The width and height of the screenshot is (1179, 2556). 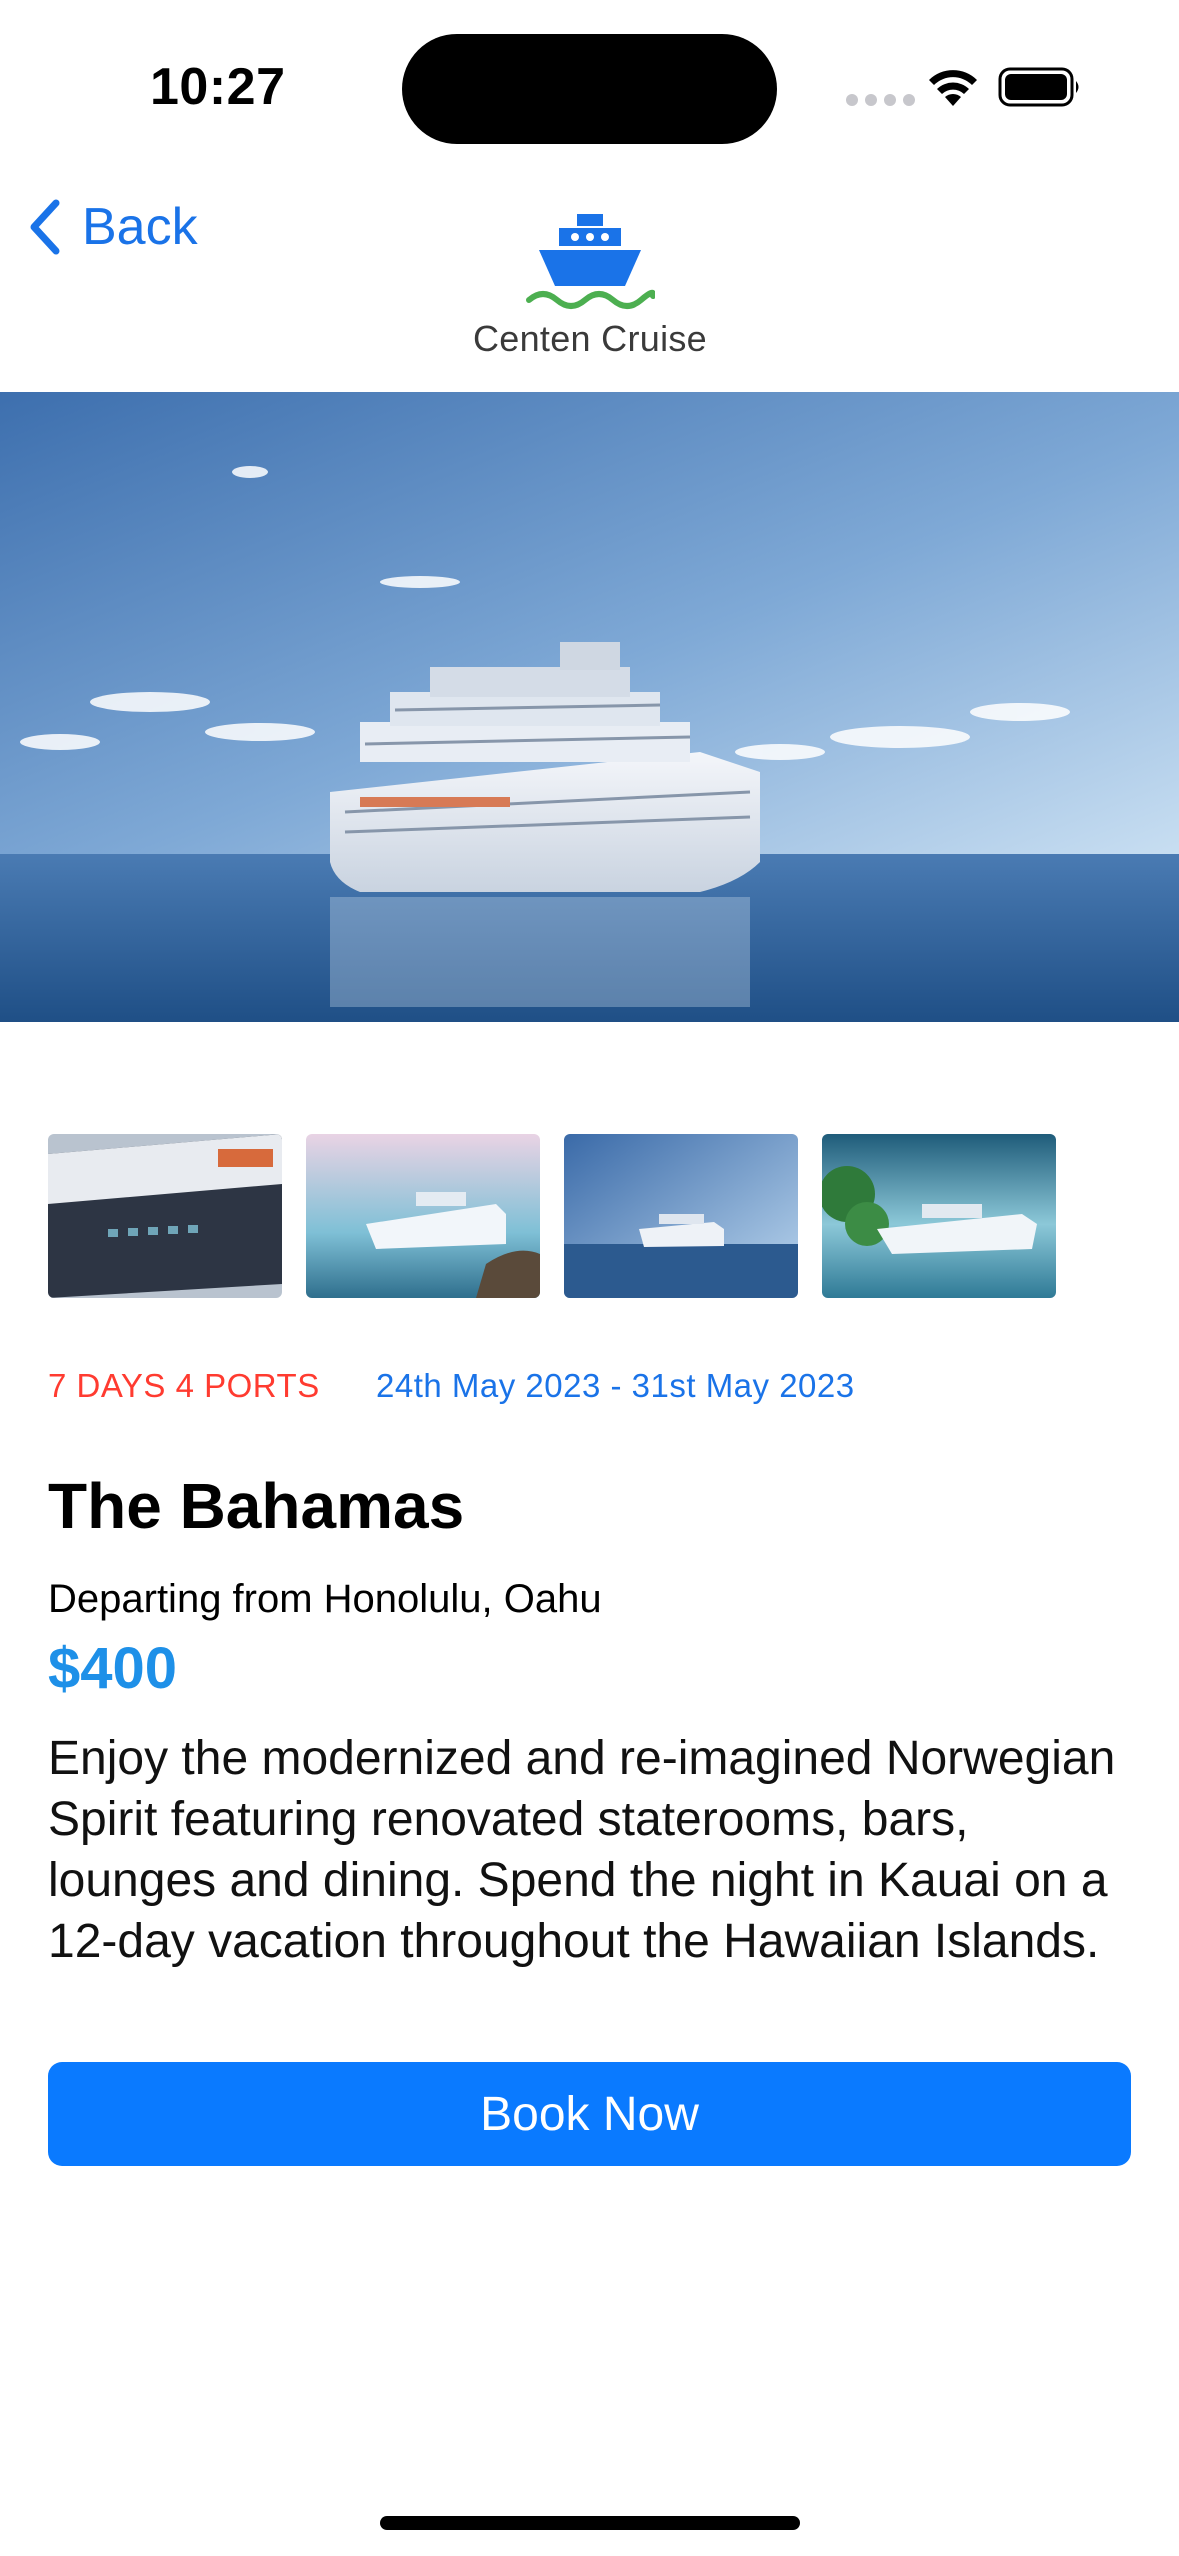 What do you see at coordinates (590, 261) in the screenshot?
I see `ship-logo-icon` at bounding box center [590, 261].